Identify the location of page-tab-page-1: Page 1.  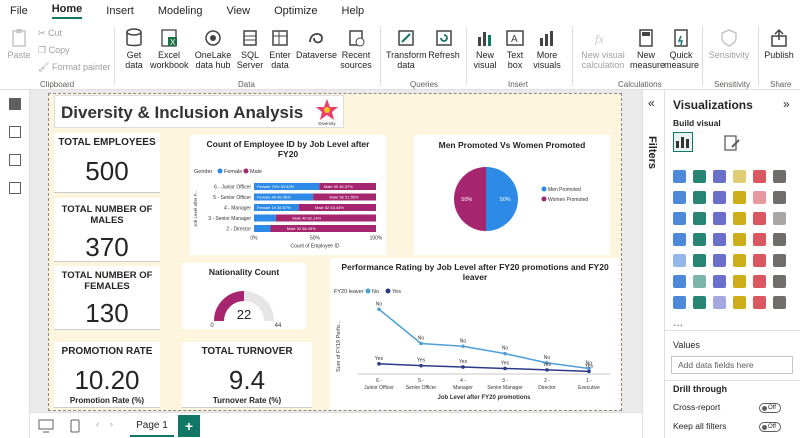
(152, 426).